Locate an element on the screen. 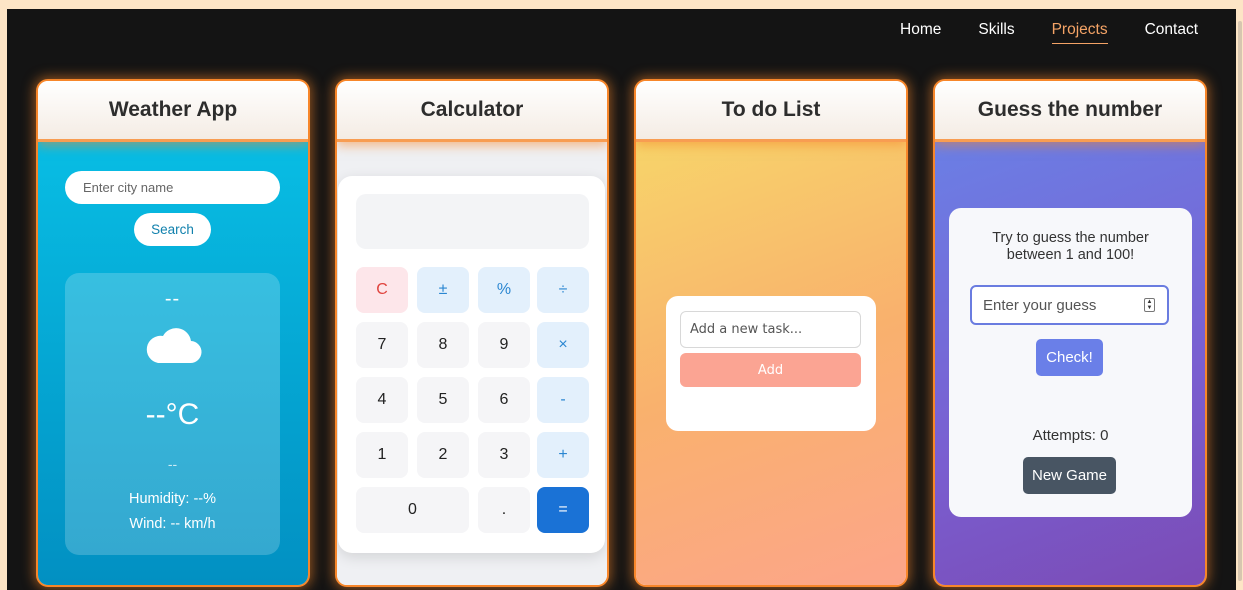  card-header: To do List is located at coordinates (771, 111).